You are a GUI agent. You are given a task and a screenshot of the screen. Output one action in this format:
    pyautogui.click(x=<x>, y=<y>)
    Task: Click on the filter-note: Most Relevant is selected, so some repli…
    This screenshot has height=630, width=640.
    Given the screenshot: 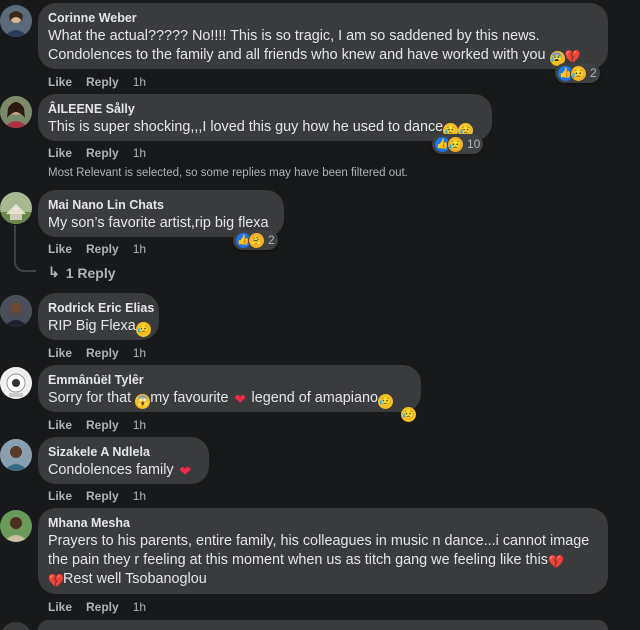 What is the action you would take?
    pyautogui.click(x=228, y=173)
    